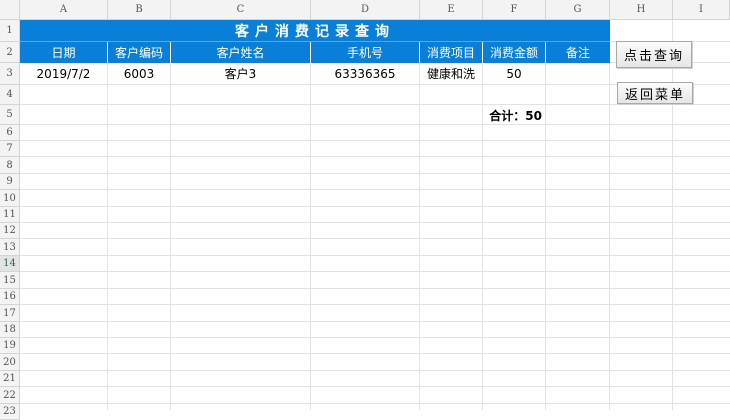  What do you see at coordinates (365, 52) in the screenshot?
I see `header-phone: 手机号` at bounding box center [365, 52].